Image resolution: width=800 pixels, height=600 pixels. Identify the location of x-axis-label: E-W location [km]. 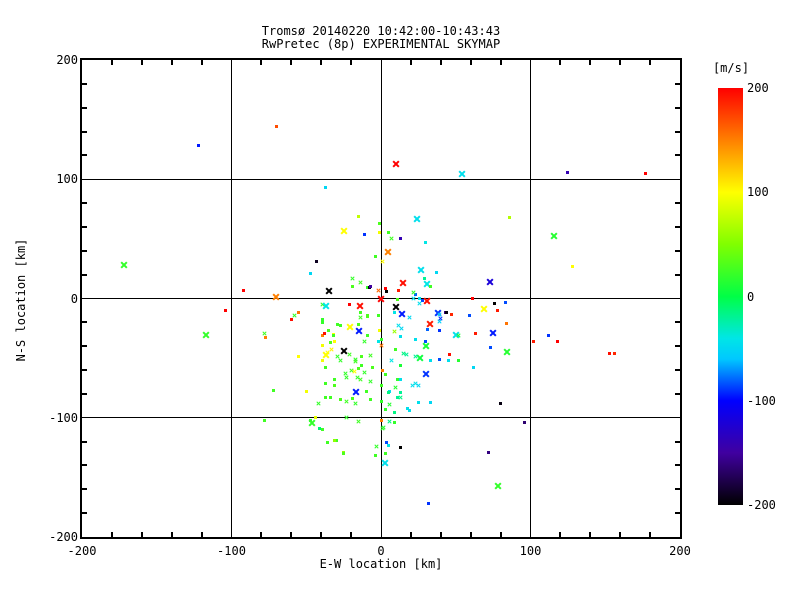
(381, 564).